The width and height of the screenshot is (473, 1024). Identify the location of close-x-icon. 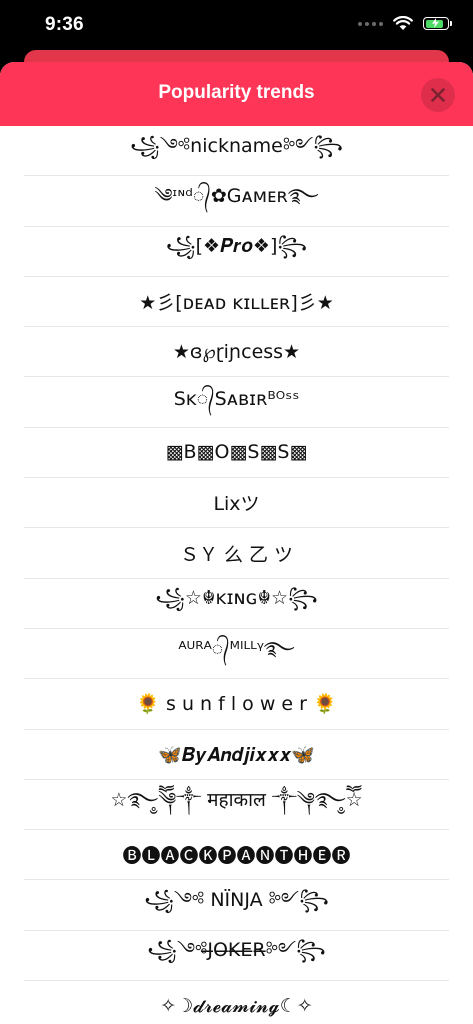
(438, 95).